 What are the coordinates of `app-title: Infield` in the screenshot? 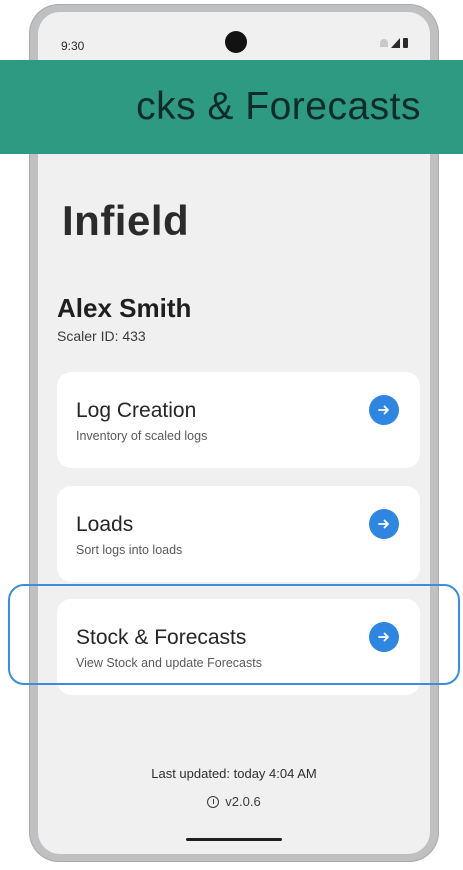 It's located at (126, 220).